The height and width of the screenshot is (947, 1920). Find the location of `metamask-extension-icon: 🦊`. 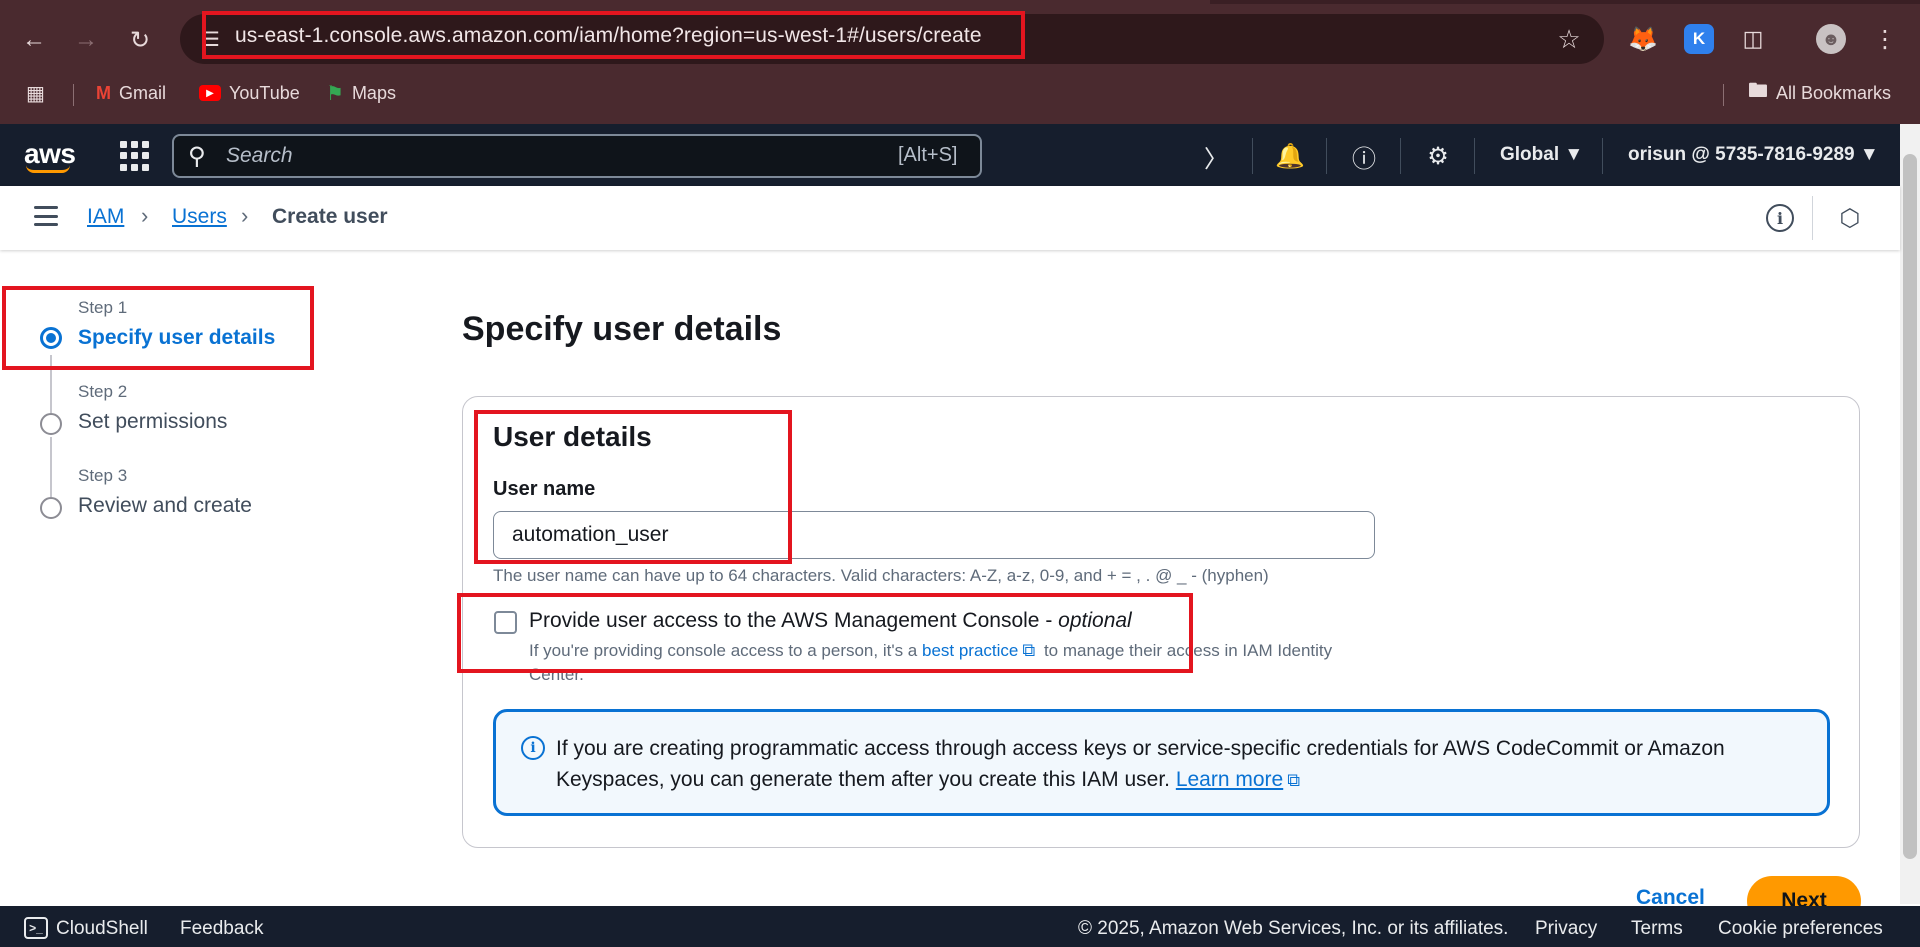

metamask-extension-icon: 🦊 is located at coordinates (1643, 39).